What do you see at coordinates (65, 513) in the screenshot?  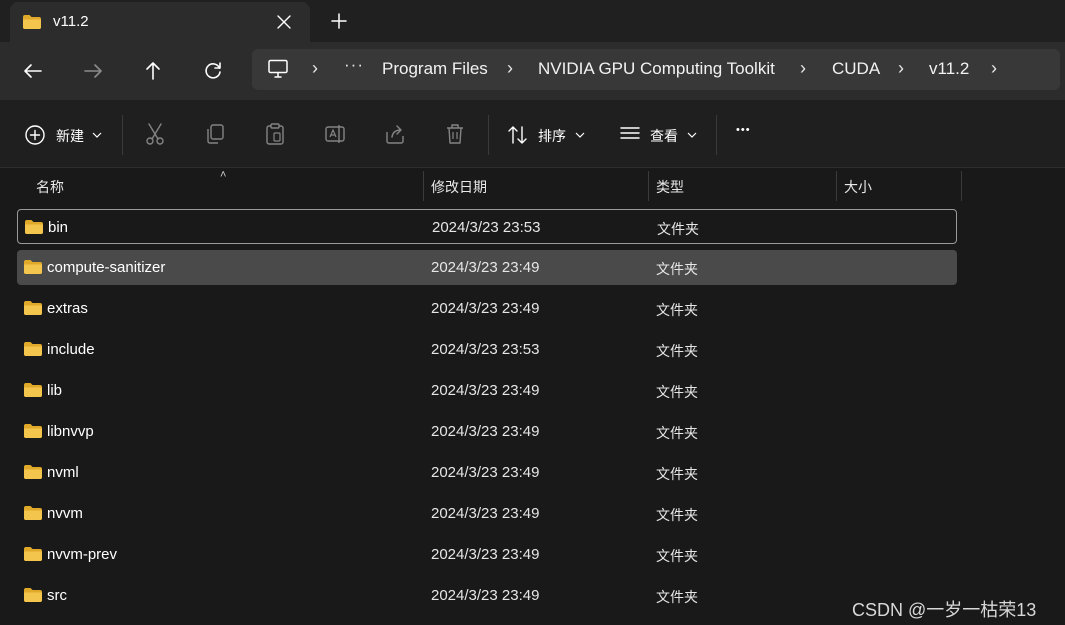 I see `file-name: nvvm` at bounding box center [65, 513].